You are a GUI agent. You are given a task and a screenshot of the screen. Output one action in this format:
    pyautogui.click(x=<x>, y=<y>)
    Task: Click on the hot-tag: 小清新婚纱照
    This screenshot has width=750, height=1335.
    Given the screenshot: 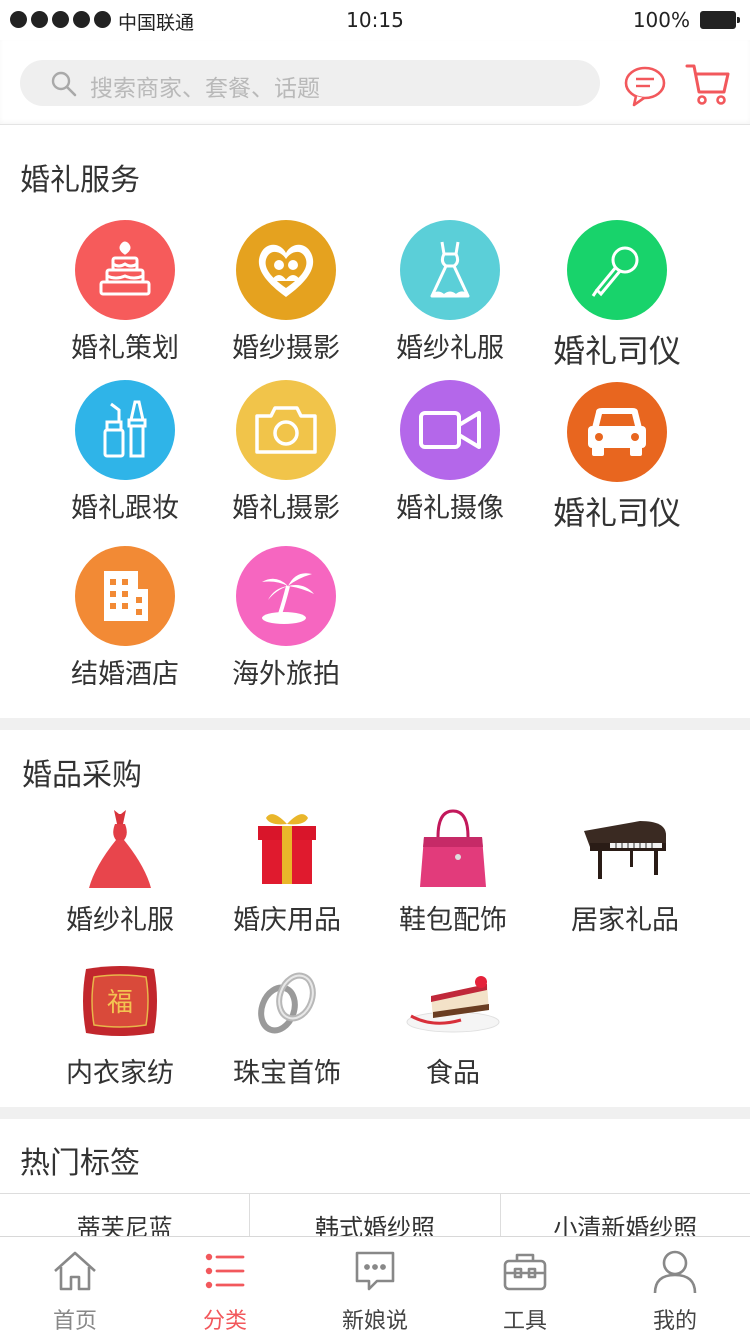 What is the action you would take?
    pyautogui.click(x=625, y=1218)
    